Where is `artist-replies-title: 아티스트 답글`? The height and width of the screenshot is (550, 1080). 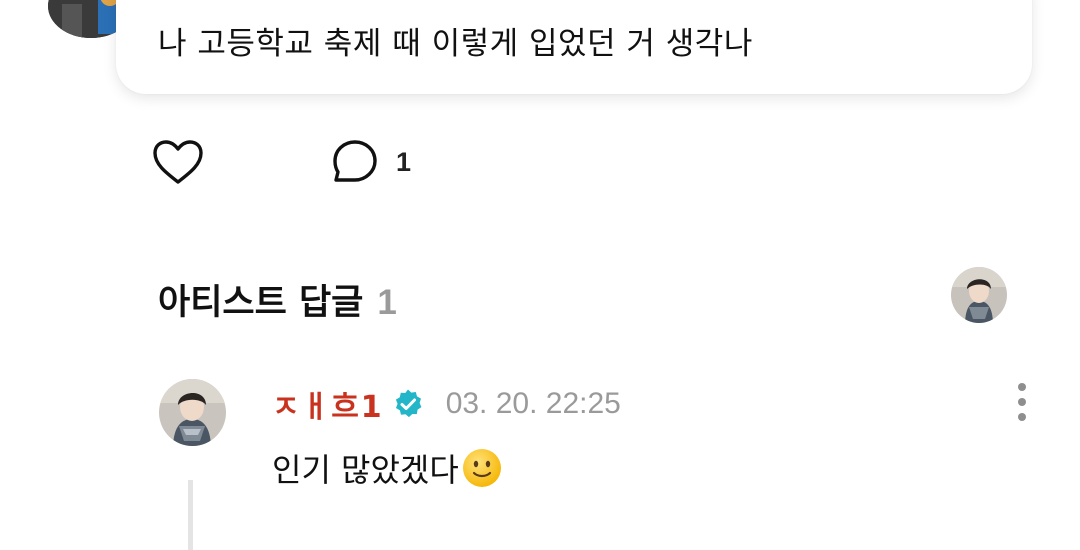
artist-replies-title: 아티스트 답글 is located at coordinates (261, 303).